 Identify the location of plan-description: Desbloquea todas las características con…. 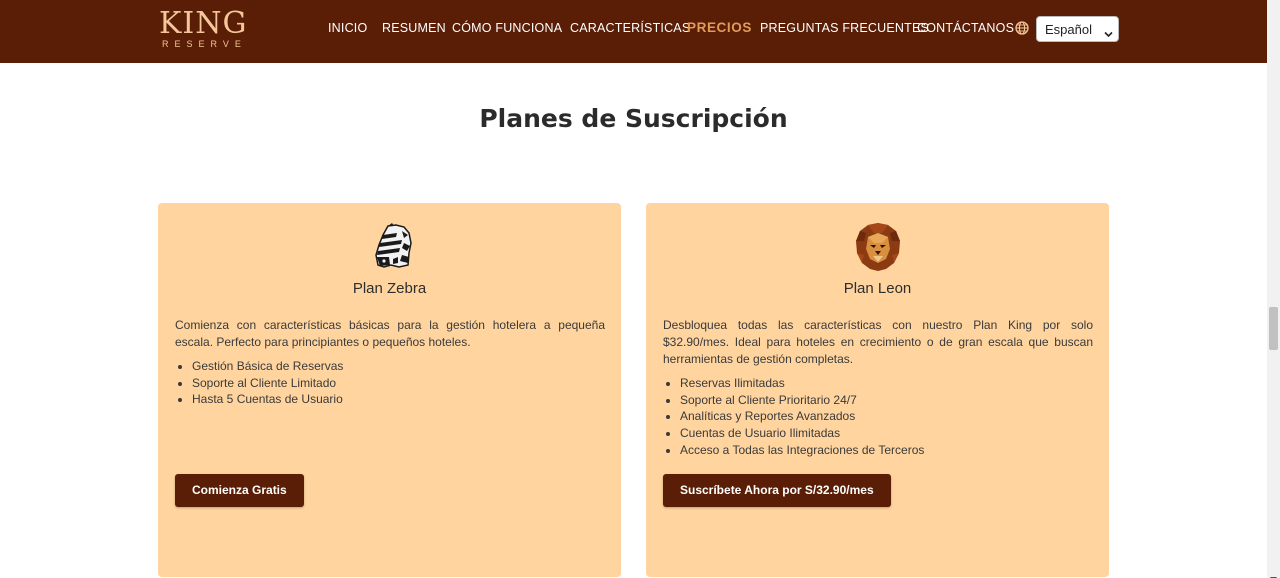
(878, 342).